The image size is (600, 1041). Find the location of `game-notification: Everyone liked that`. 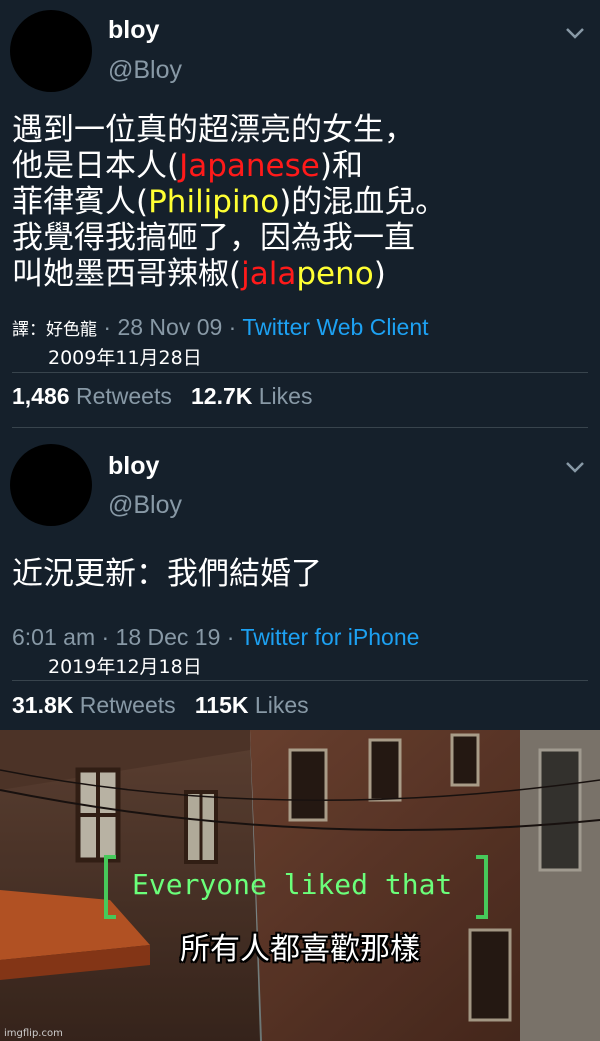

game-notification: Everyone liked that is located at coordinates (292, 884).